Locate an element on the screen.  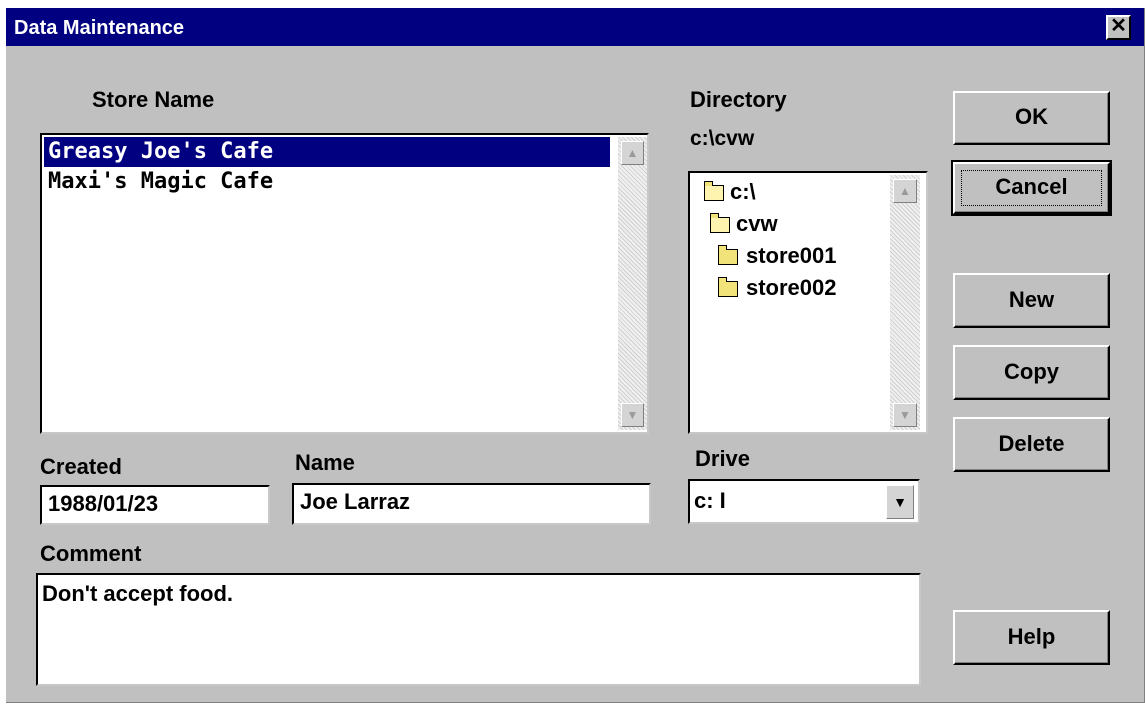
help-button: Help is located at coordinates (1031, 637).